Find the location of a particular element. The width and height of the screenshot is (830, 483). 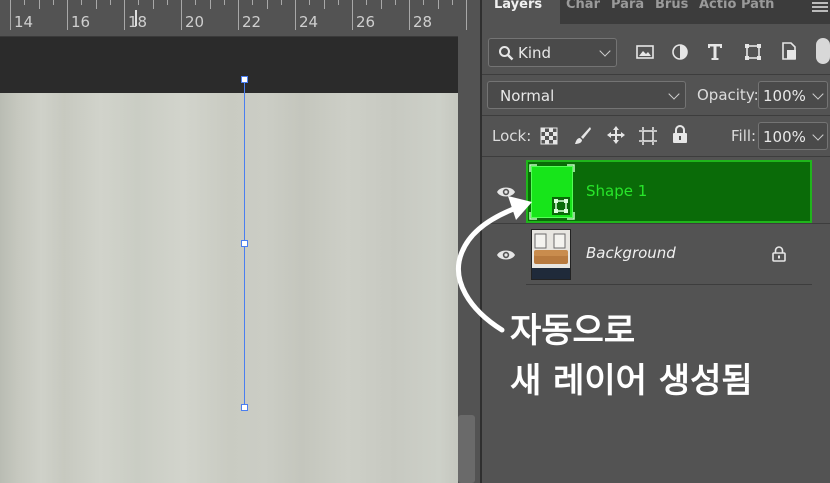

shape-filter-icon is located at coordinates (753, 52).